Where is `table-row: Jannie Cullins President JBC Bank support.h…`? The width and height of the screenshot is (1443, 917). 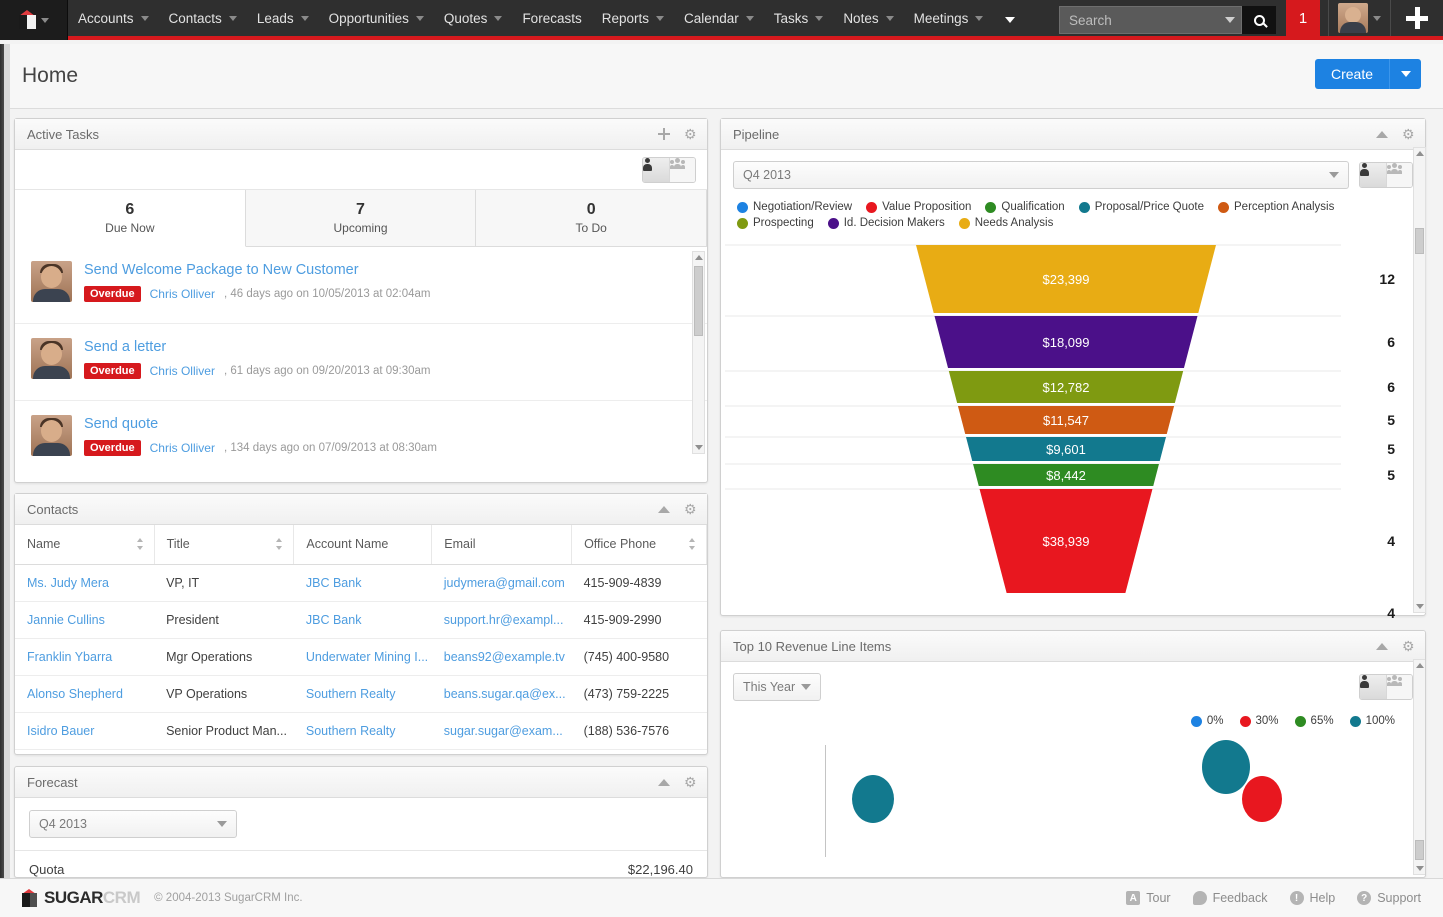
table-row: Jannie Cullins President JBC Bank support.h… is located at coordinates (361, 620).